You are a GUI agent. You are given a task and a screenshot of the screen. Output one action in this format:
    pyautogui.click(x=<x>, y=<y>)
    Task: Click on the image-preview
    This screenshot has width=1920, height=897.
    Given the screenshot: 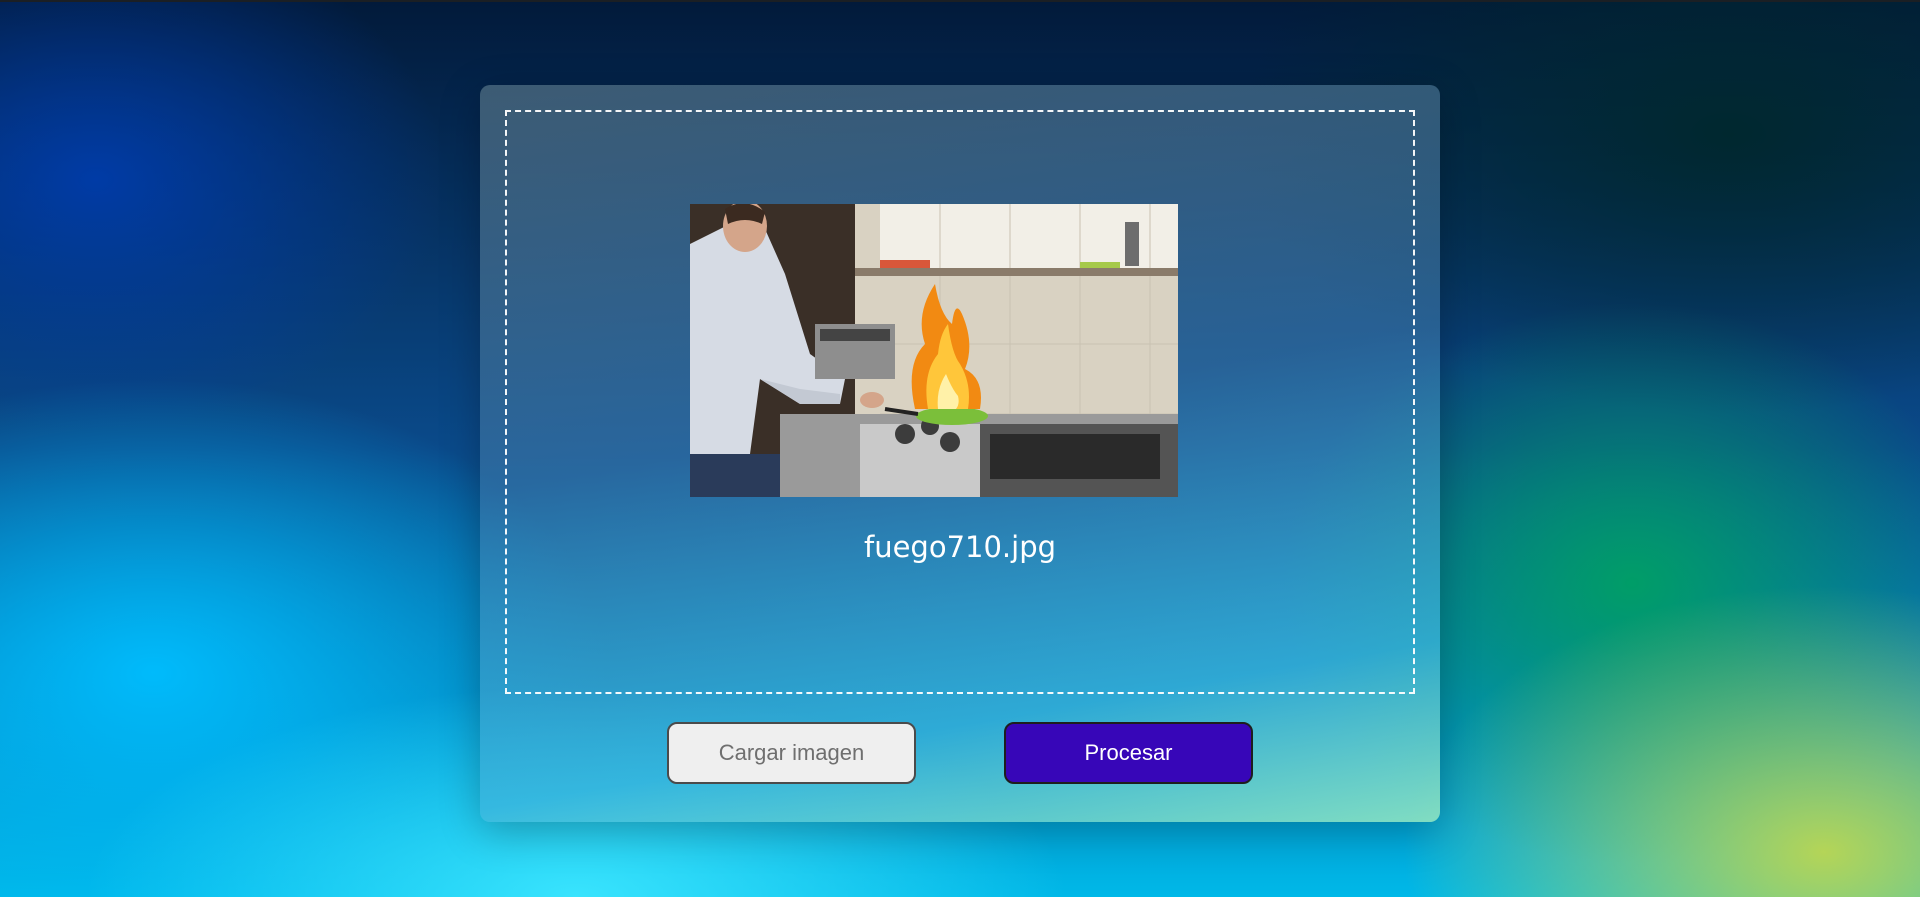 What is the action you would take?
    pyautogui.click(x=934, y=350)
    